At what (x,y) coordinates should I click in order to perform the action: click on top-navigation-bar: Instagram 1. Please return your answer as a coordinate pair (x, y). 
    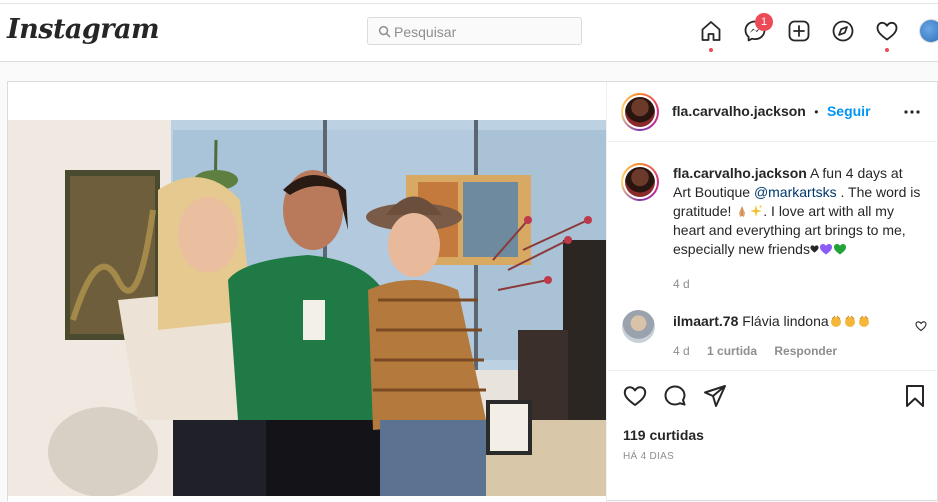
    Looking at the image, I should click on (469, 31).